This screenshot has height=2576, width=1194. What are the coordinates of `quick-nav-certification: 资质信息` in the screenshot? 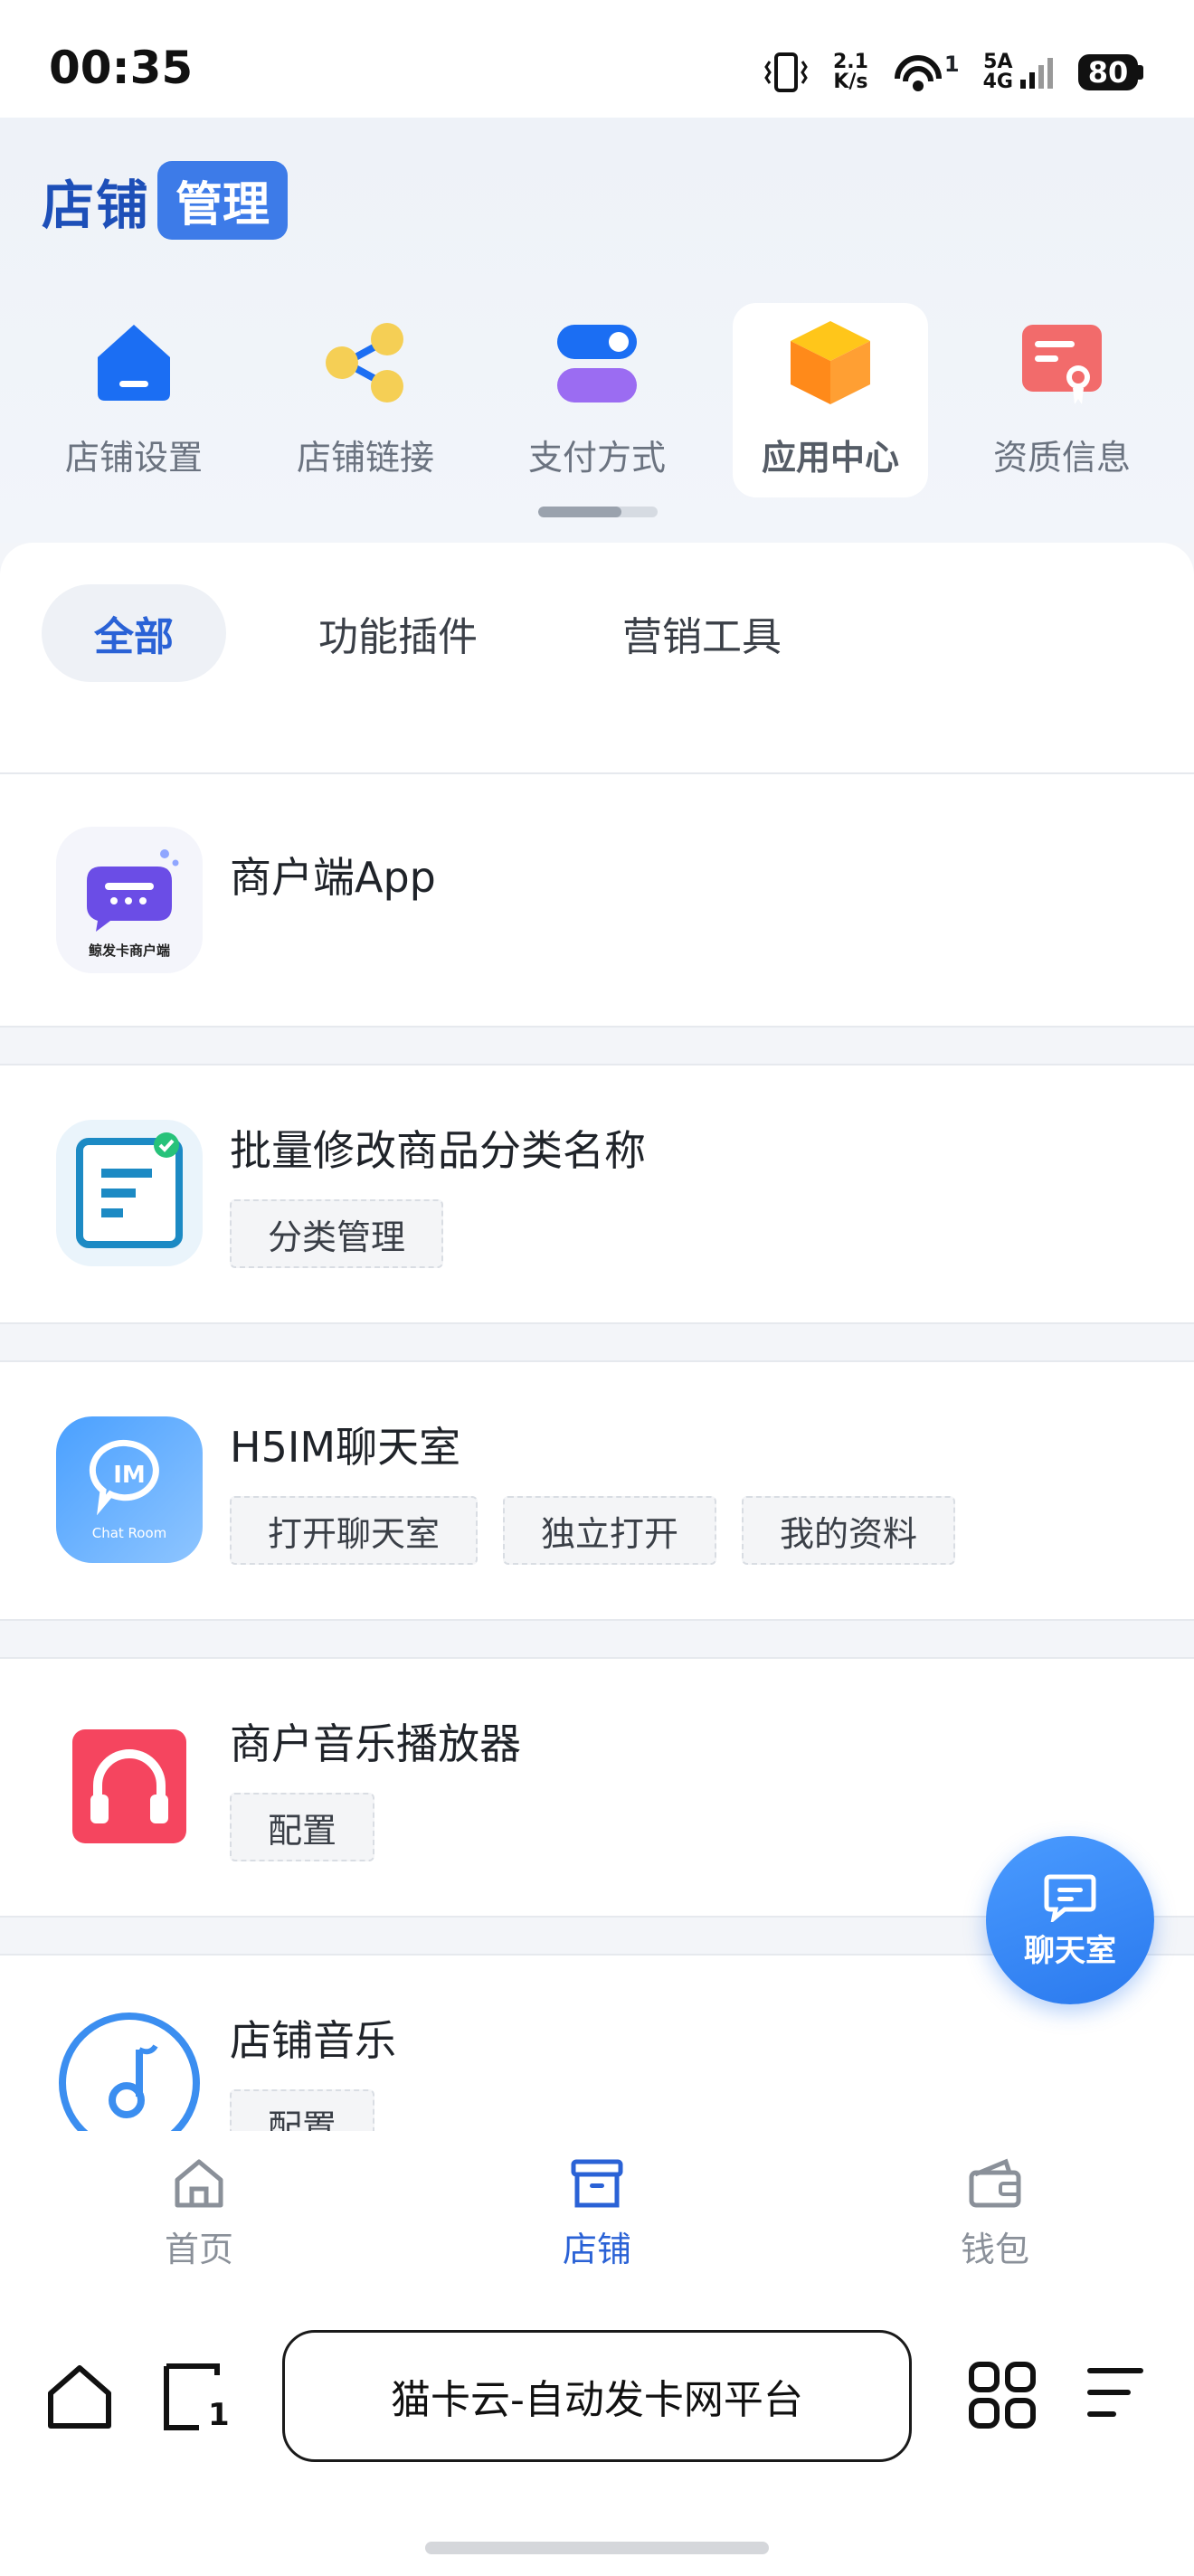 It's located at (1062, 400).